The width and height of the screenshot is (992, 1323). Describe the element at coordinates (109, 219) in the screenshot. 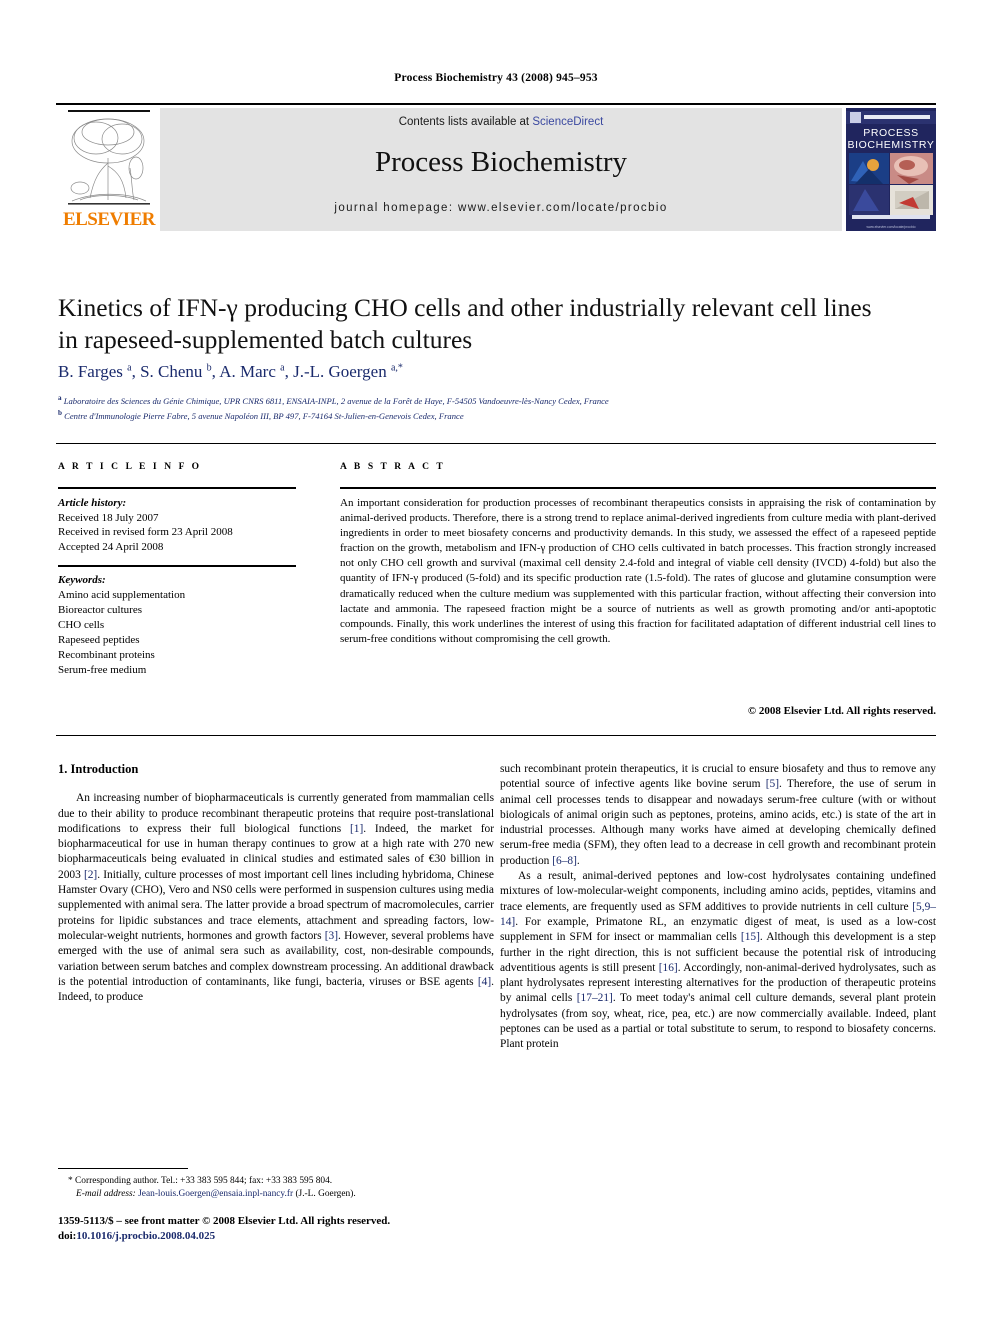

I see `elsevier-wordmark: ELSEVIER` at that location.